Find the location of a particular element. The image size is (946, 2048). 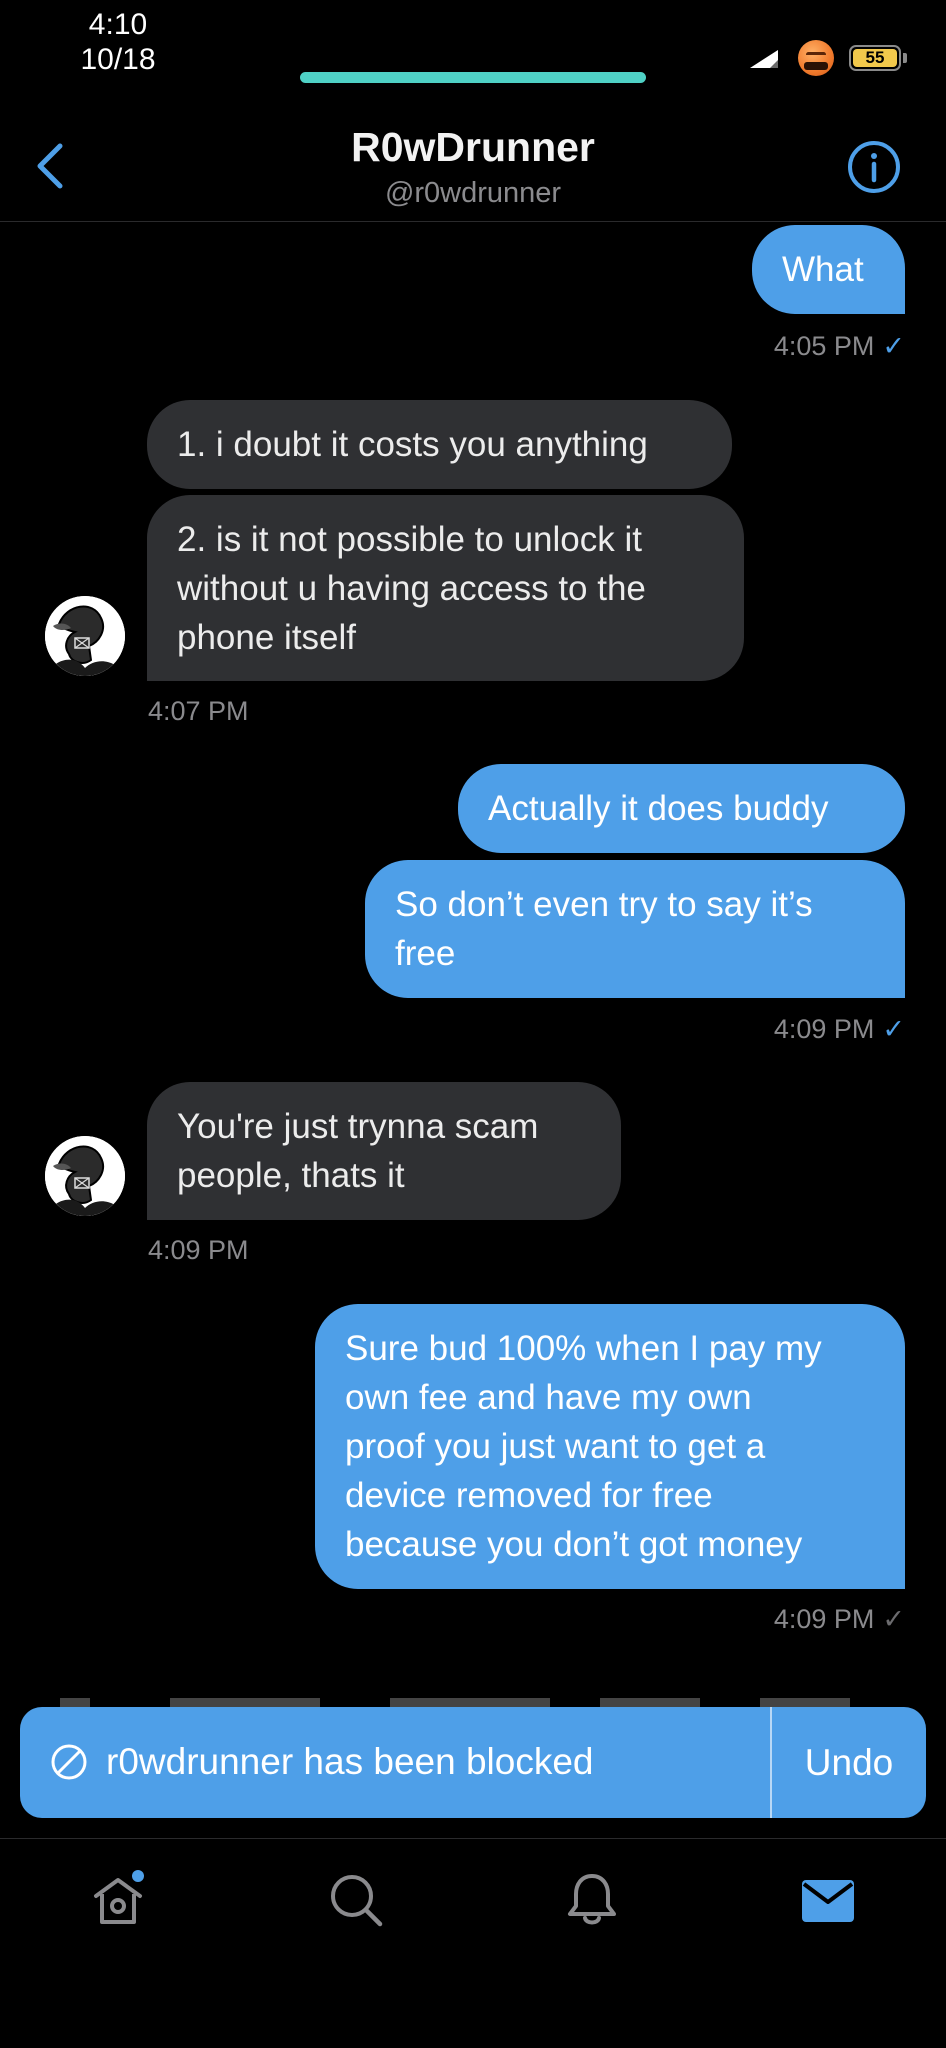

tab-bar-divider is located at coordinates (473, 1838).